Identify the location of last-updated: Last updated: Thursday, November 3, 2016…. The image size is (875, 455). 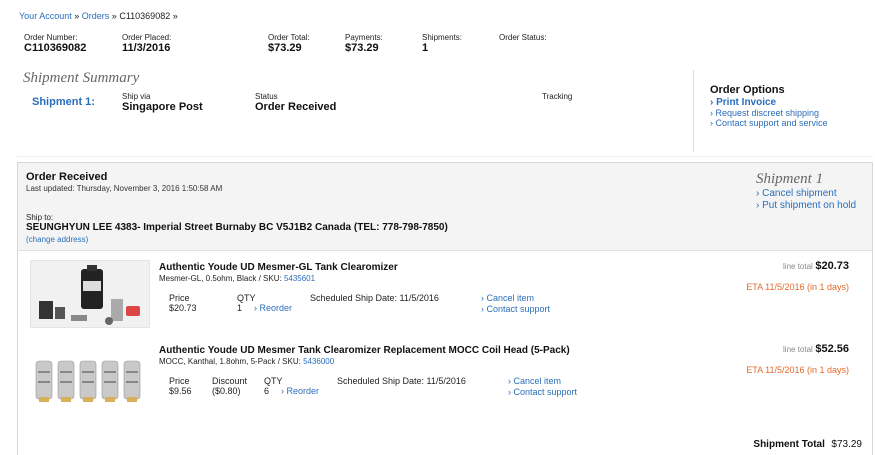
(124, 188).